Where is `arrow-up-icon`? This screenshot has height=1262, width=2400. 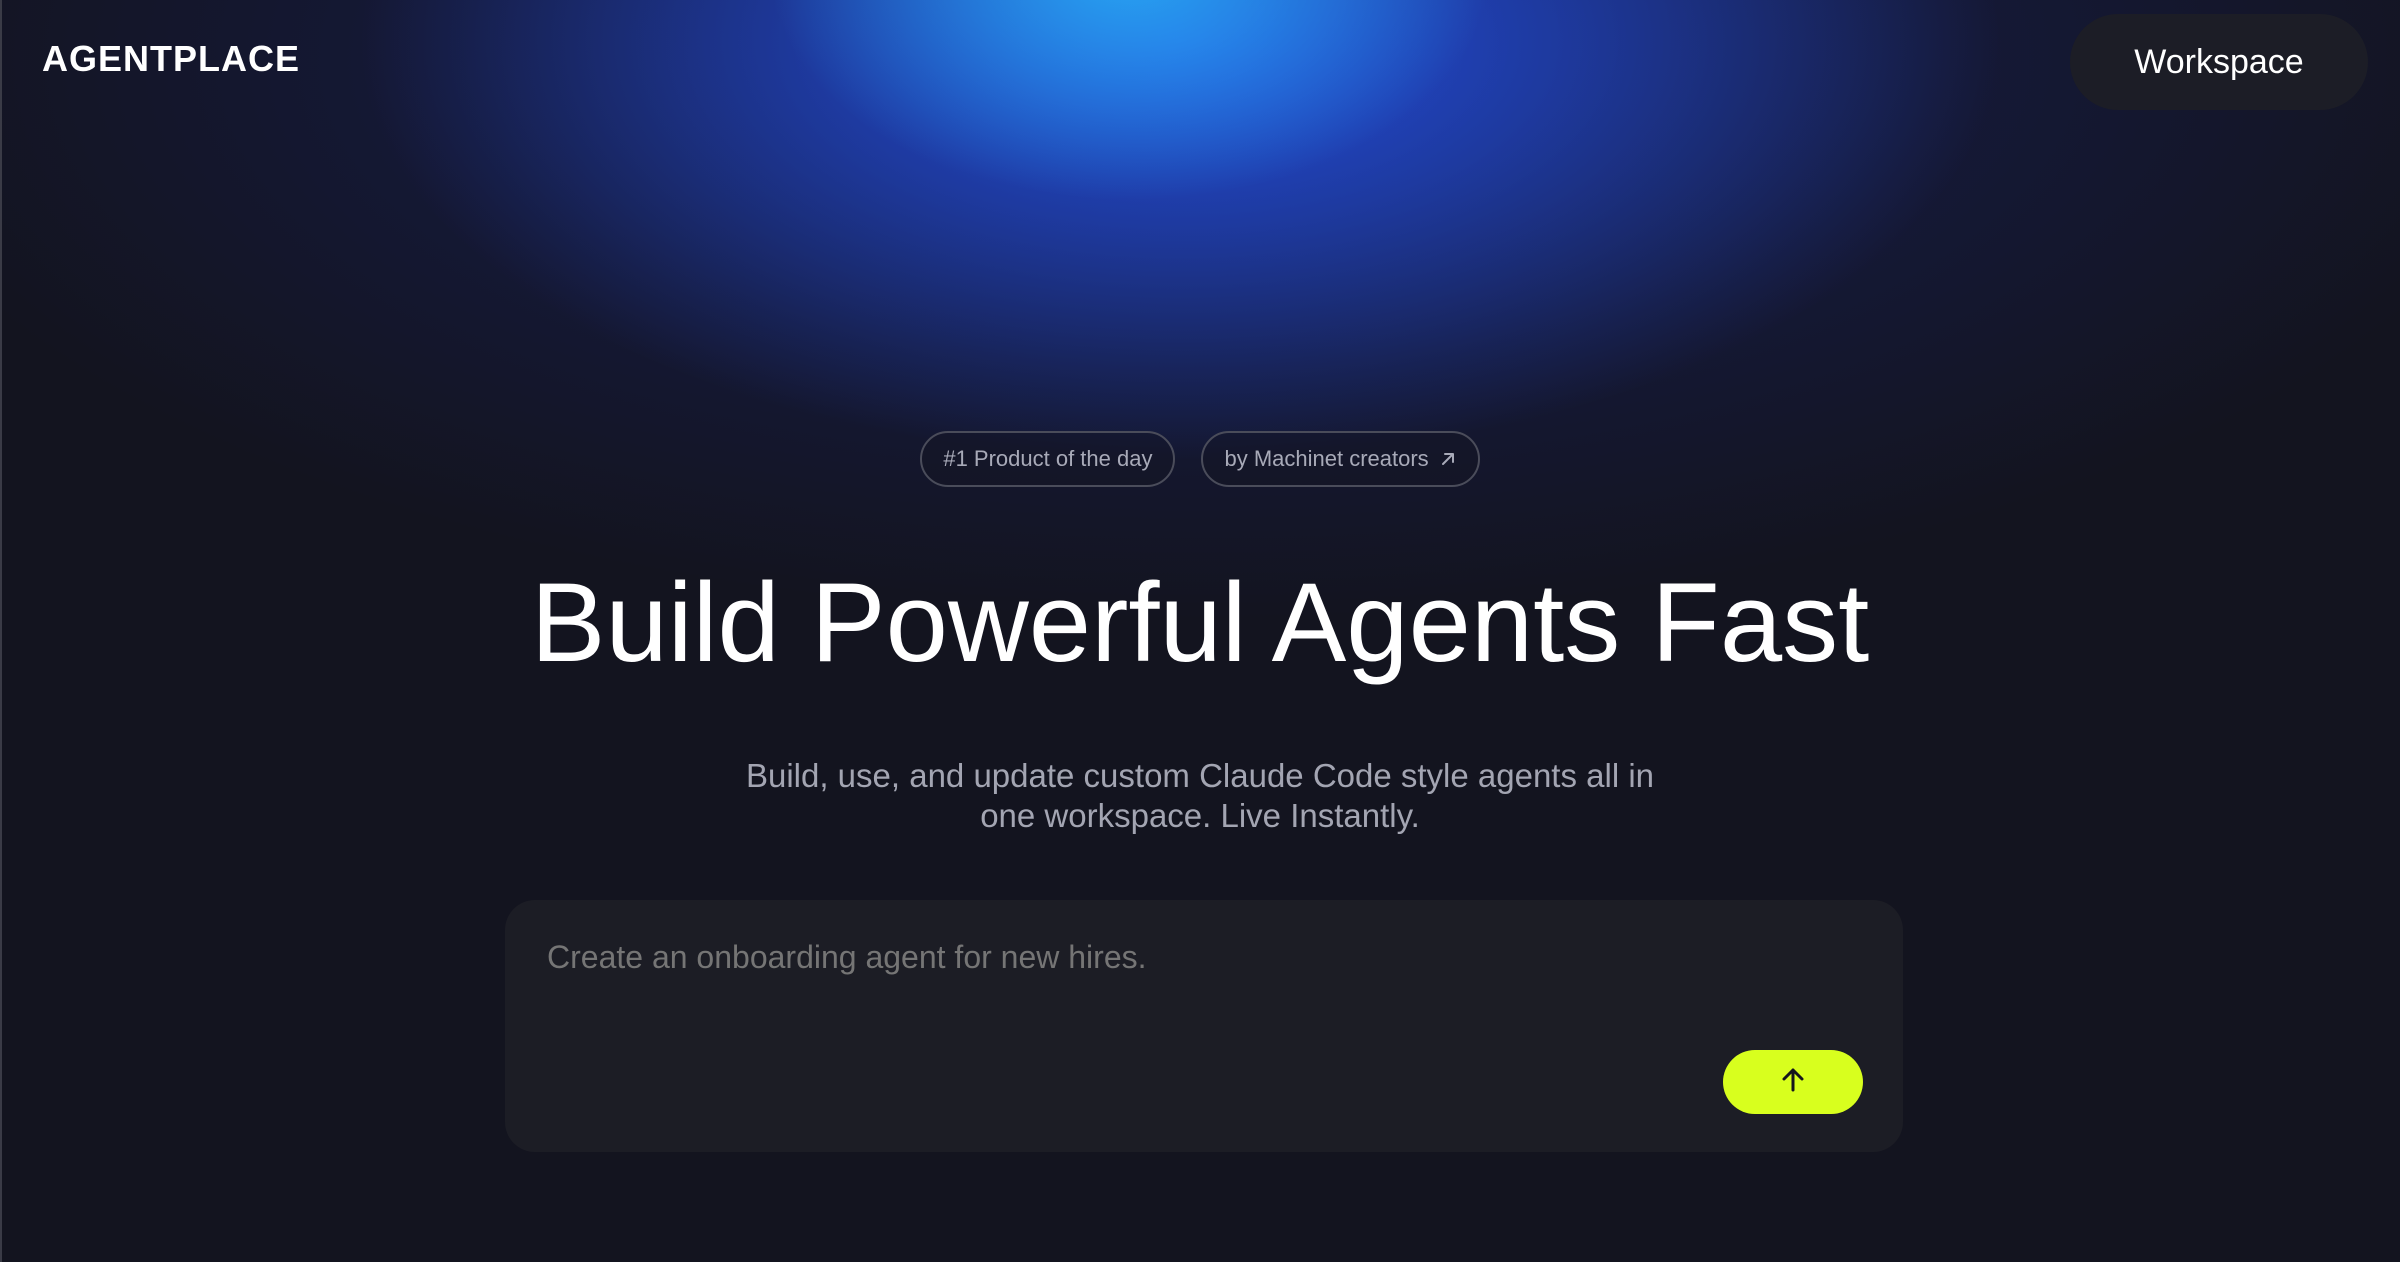 arrow-up-icon is located at coordinates (1793, 1082).